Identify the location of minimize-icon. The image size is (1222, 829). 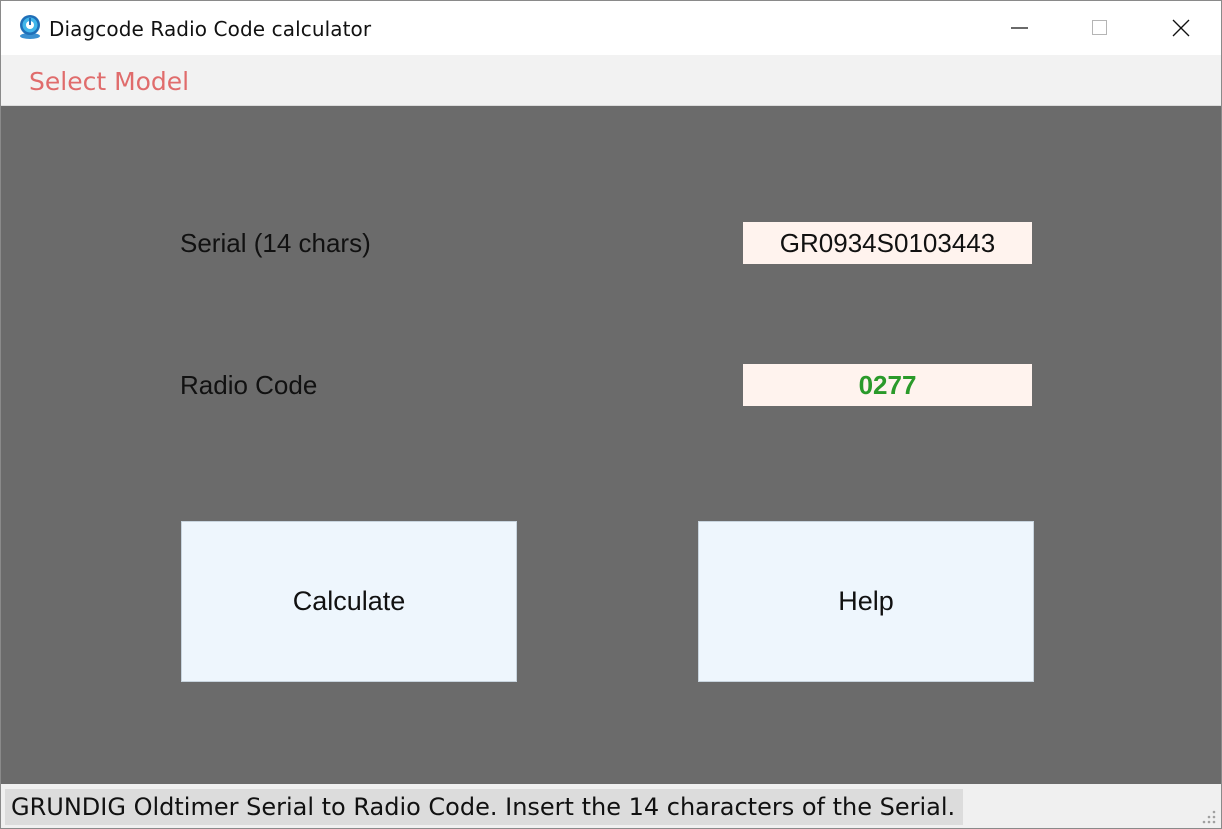
(1019, 28).